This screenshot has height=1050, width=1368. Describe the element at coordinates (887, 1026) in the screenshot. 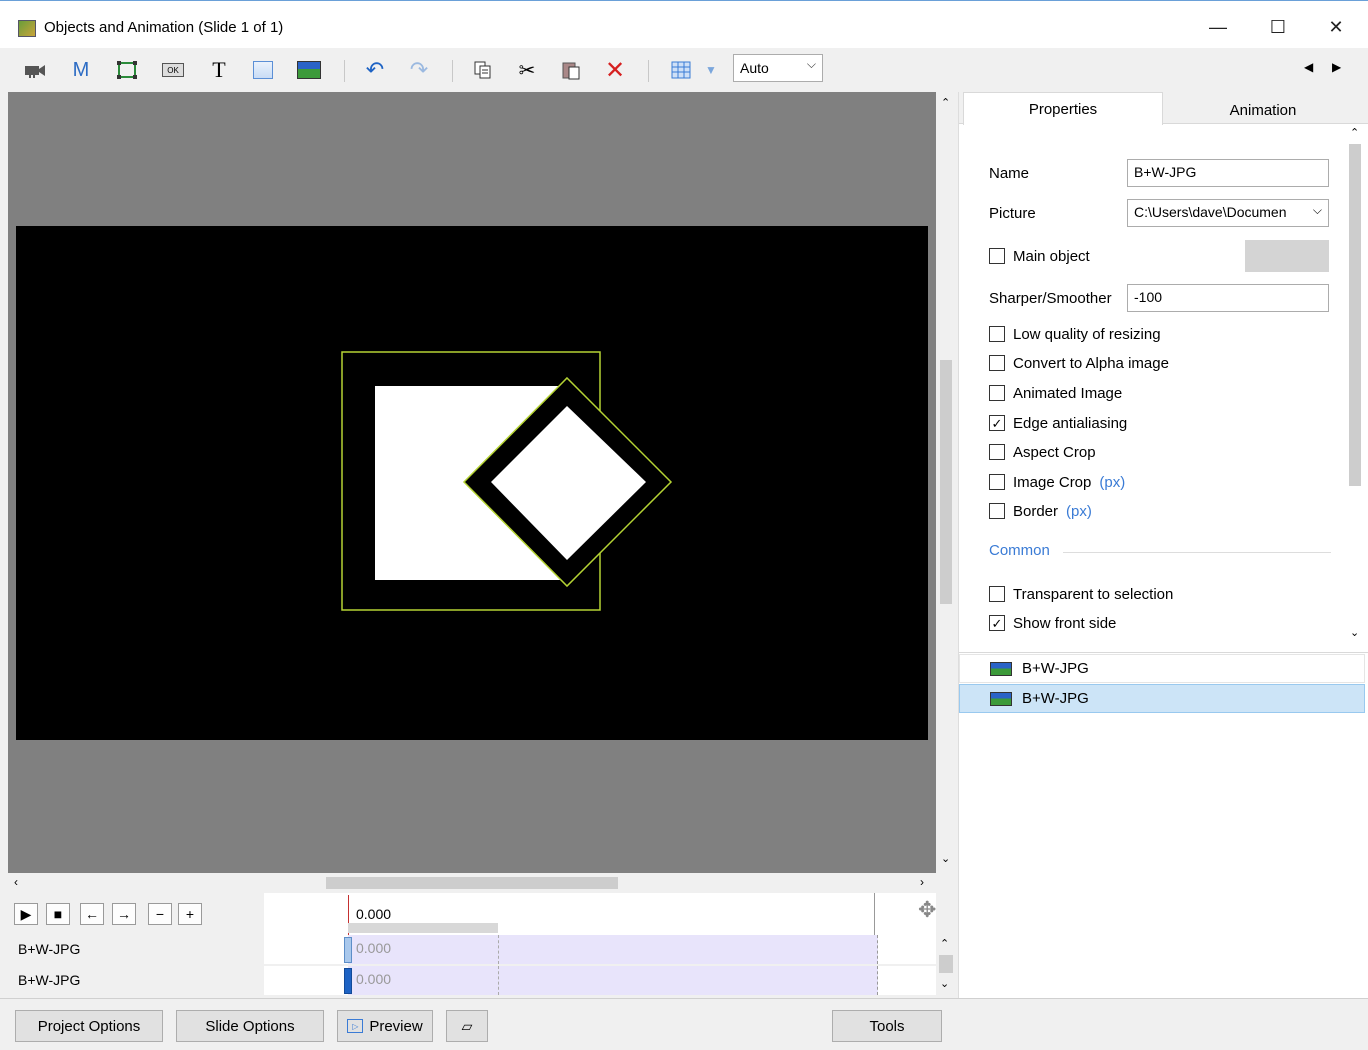

I see `tools-button: Tools` at that location.